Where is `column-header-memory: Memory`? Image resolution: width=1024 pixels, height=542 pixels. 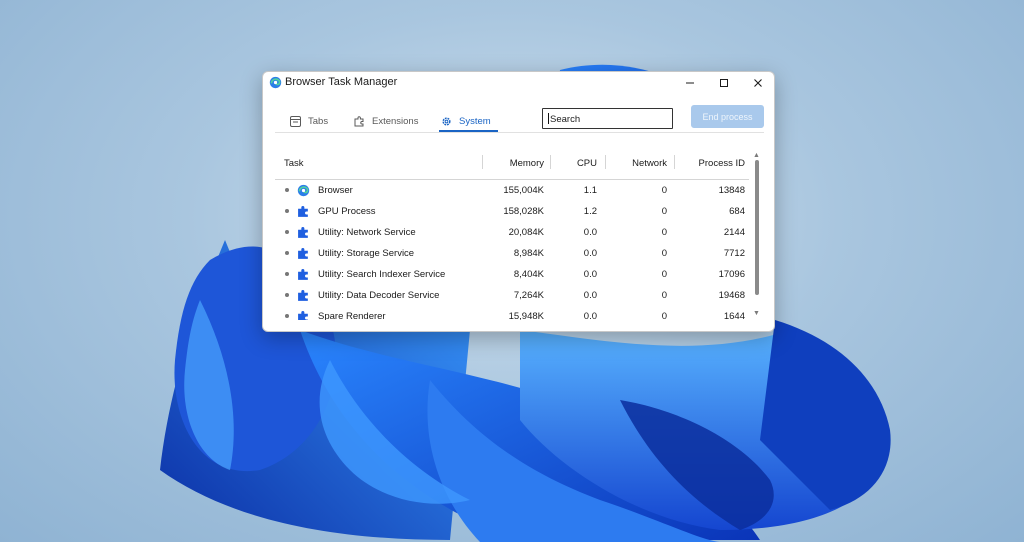 column-header-memory: Memory is located at coordinates (527, 163).